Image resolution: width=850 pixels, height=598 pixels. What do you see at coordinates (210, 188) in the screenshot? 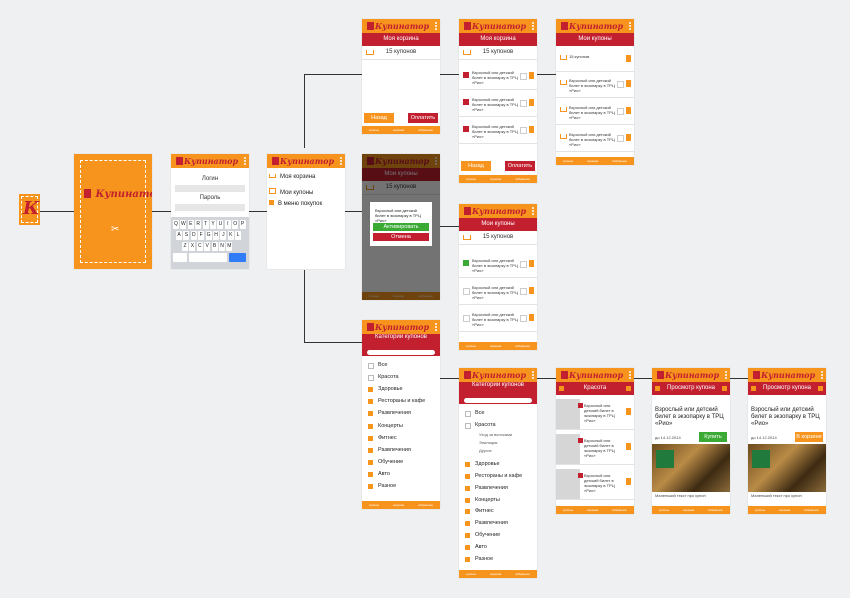
I see `login-input` at bounding box center [210, 188].